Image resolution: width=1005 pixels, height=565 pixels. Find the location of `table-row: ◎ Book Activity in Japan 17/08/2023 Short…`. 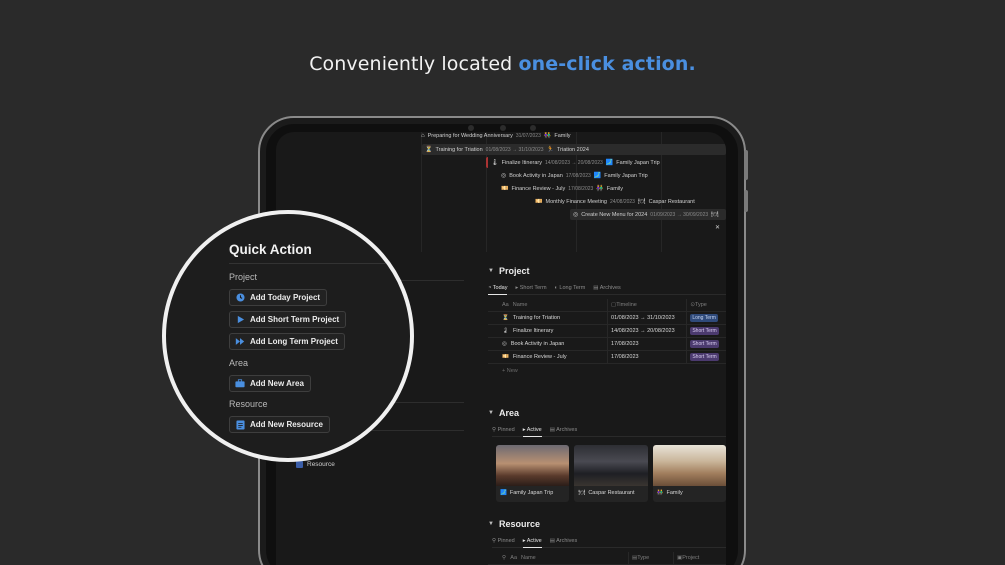

table-row: ◎ Book Activity in Japan 17/08/2023 Short… is located at coordinates (607, 344).